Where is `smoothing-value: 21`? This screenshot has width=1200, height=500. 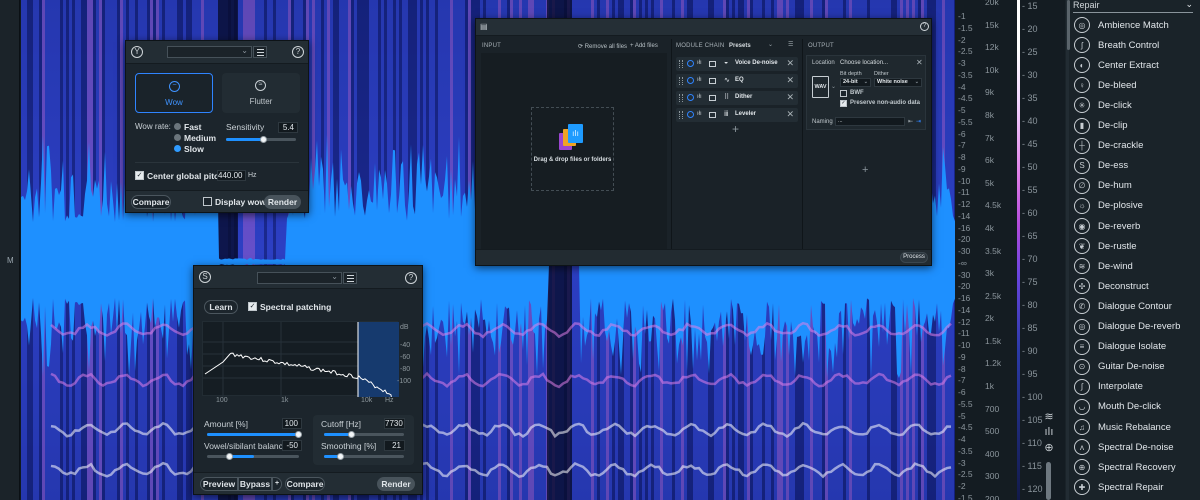
smoothing-value: 21 is located at coordinates (394, 445).